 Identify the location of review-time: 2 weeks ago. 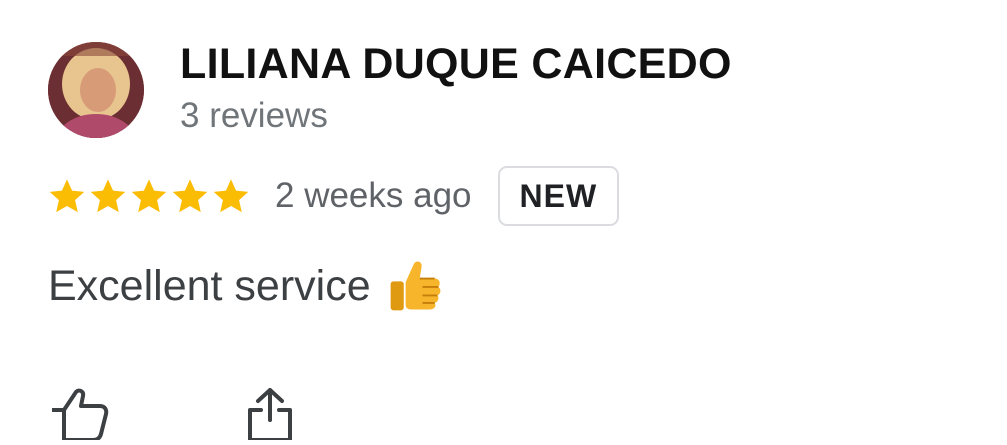
(373, 195).